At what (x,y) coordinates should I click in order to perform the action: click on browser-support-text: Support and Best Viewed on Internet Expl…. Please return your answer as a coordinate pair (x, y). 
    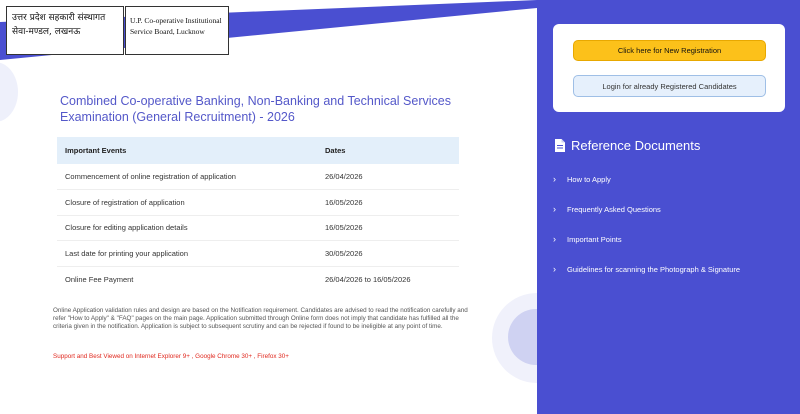
    Looking at the image, I should click on (171, 356).